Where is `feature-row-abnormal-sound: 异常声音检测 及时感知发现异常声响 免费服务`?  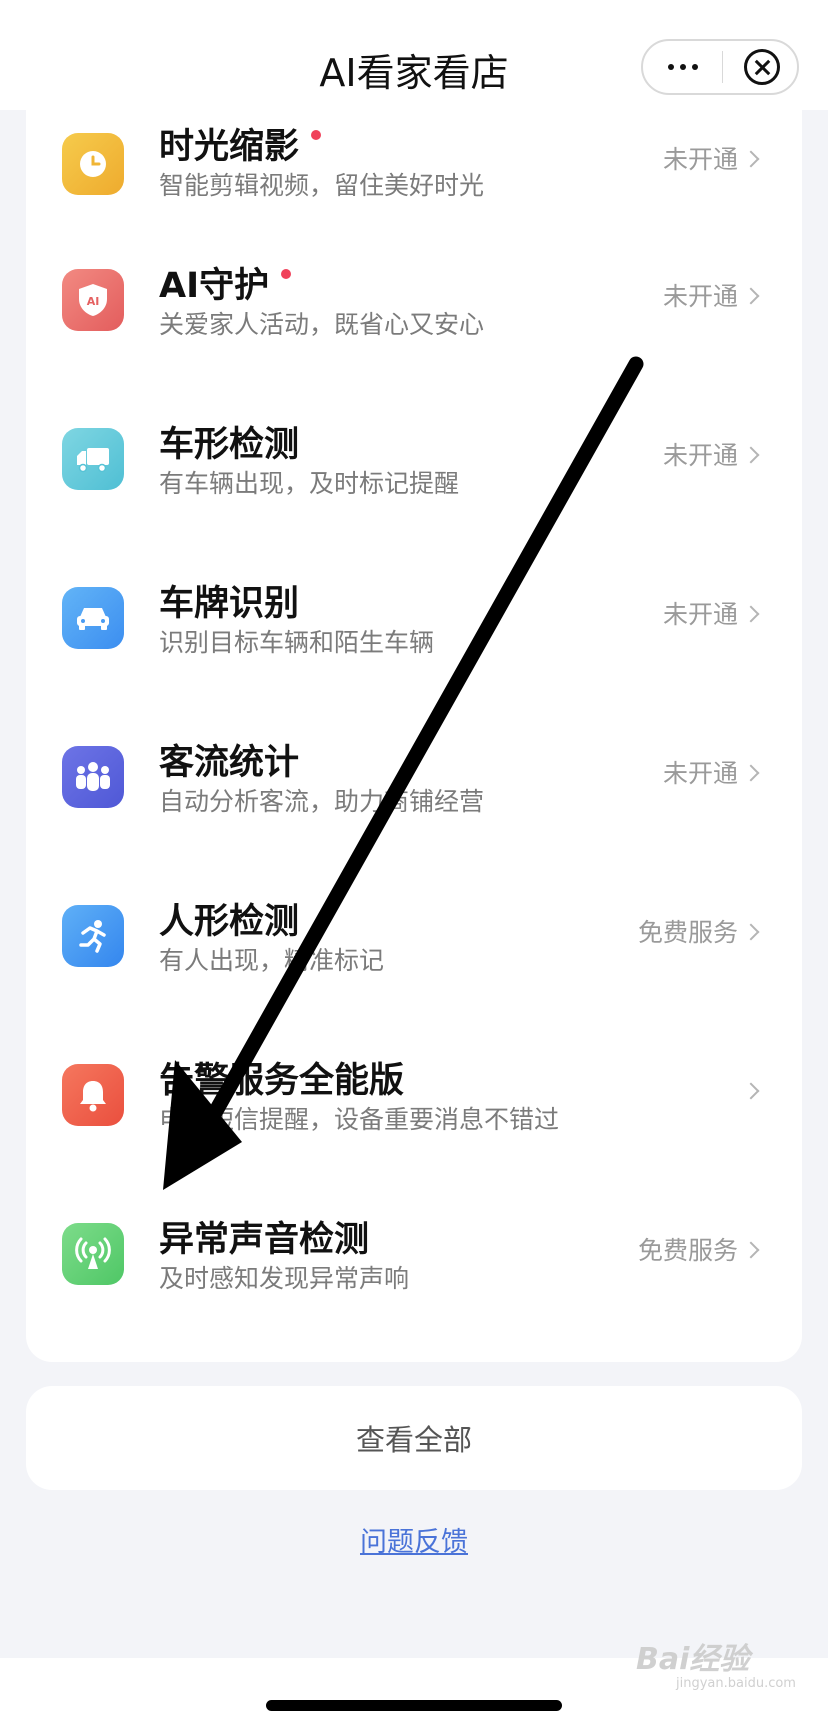
feature-row-abnormal-sound: 异常声音检测 及时感知发现异常声响 免费服务 is located at coordinates (414, 1266).